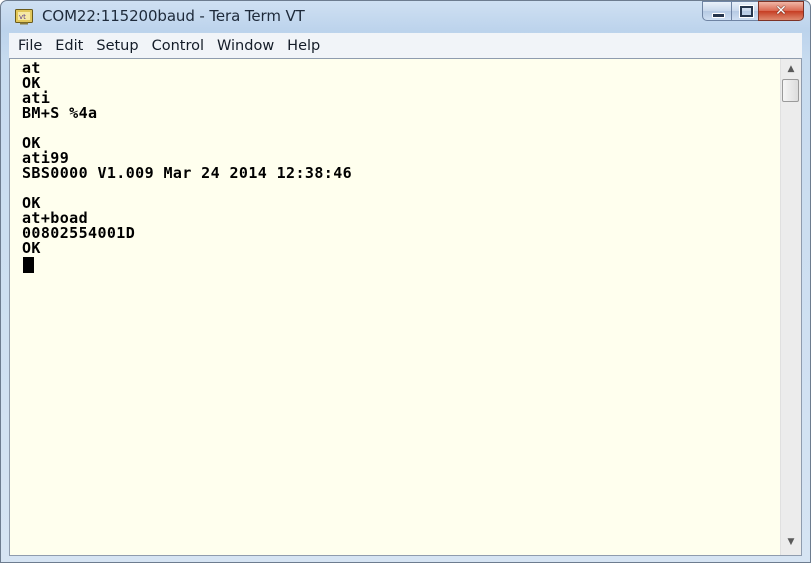 This screenshot has height=563, width=811. I want to click on title-bar: vt COM22:115200baud - Tera Term VT ✕, so click(405, 17).